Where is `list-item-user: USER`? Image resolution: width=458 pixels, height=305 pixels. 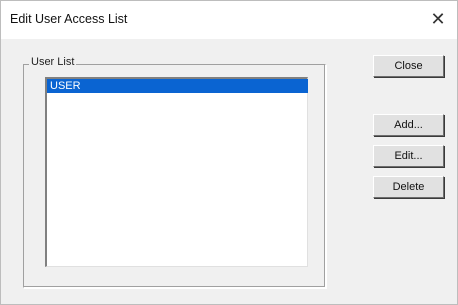
list-item-user: USER is located at coordinates (177, 86).